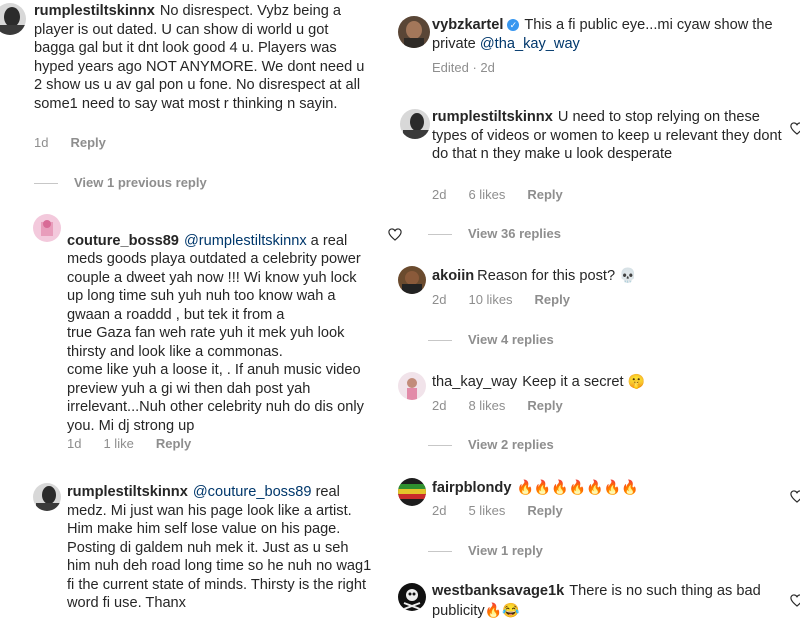 The image size is (800, 621). I want to click on comment-fairpblondy: fairpblondy 🔥🔥🔥🔥🔥🔥🔥 2d 5 likes Reply, so click(594, 506).